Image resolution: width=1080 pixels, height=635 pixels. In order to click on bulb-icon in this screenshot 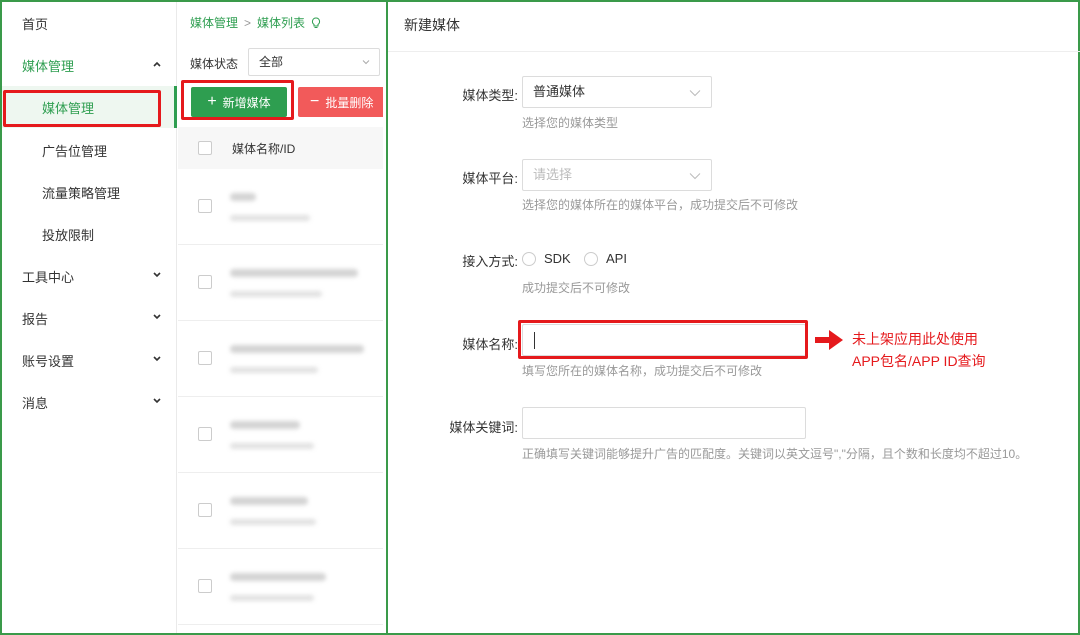, I will do `click(316, 22)`.